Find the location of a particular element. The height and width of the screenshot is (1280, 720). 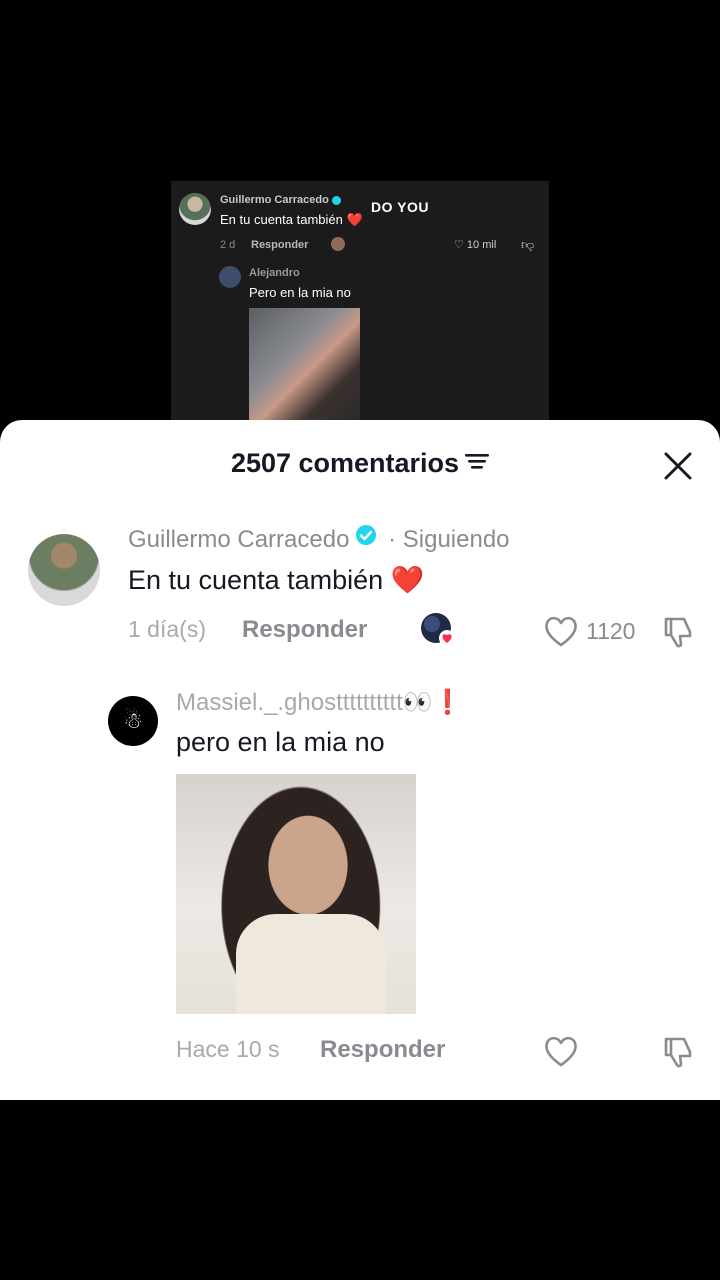

comment-photo is located at coordinates (296, 894).